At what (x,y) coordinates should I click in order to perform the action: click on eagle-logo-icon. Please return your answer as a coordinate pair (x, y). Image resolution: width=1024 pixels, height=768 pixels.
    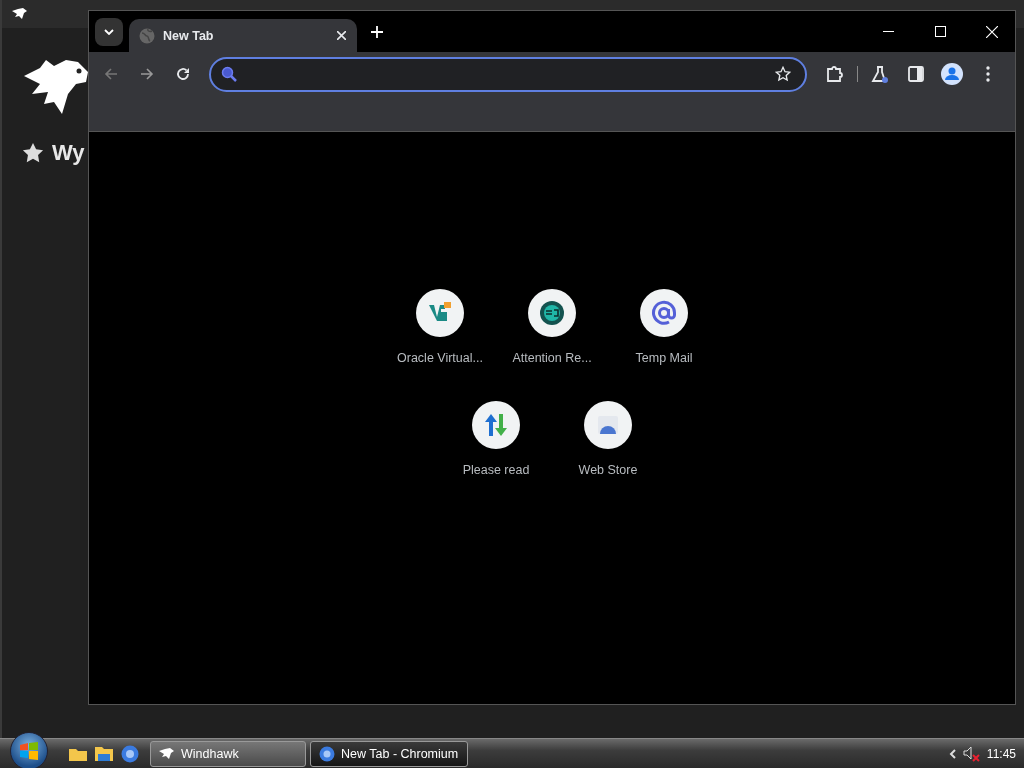
    Looking at the image, I should click on (56, 87).